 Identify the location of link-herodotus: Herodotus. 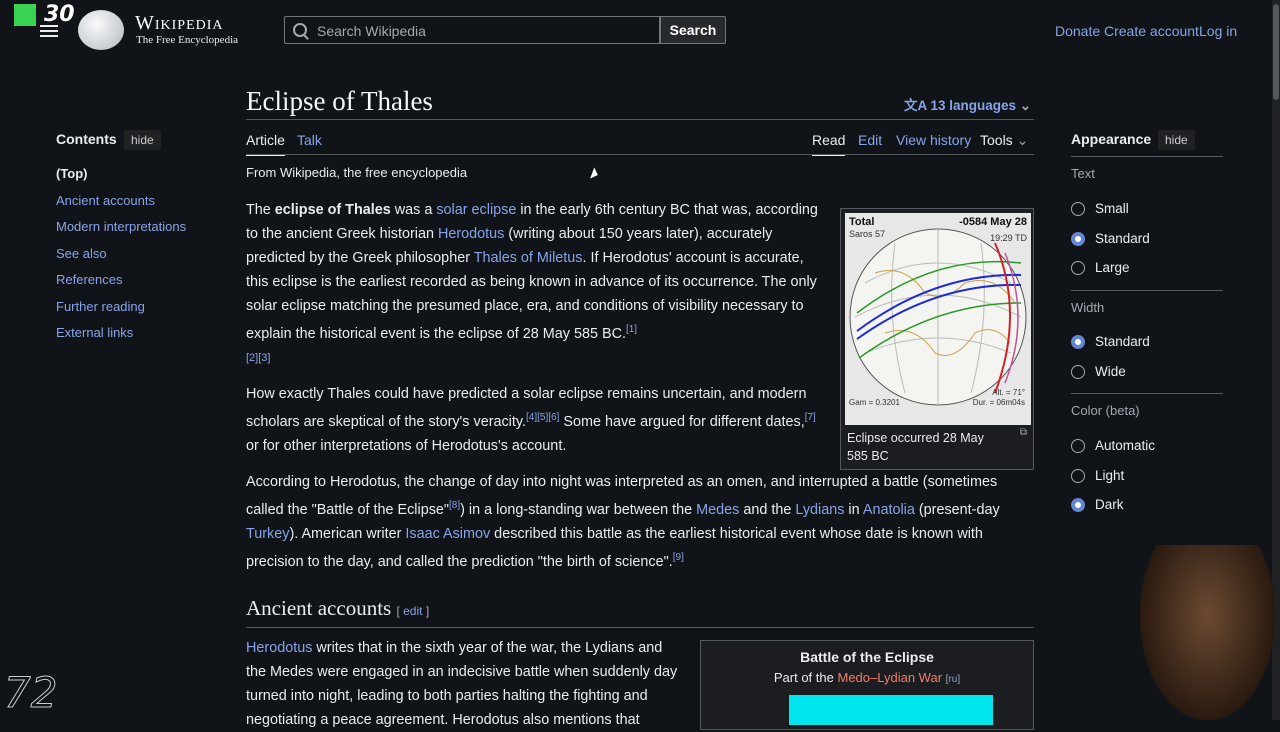
(471, 234).